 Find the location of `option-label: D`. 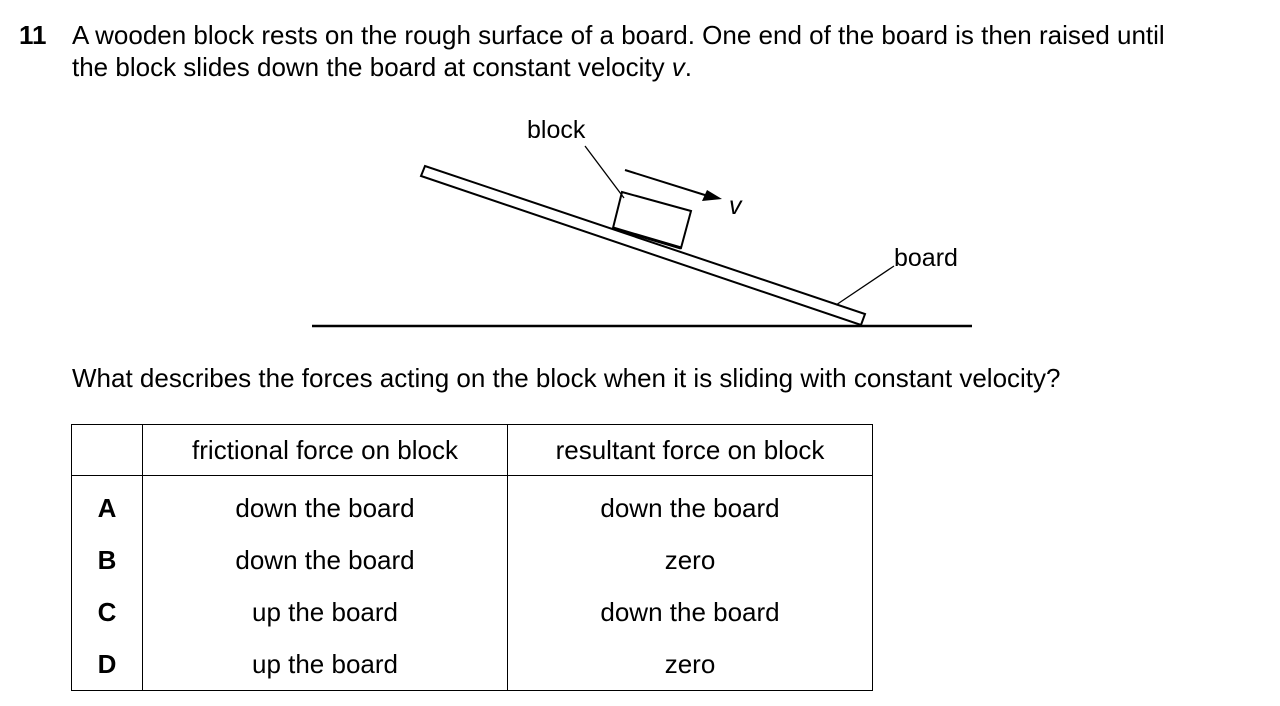

option-label: D is located at coordinates (107, 664).